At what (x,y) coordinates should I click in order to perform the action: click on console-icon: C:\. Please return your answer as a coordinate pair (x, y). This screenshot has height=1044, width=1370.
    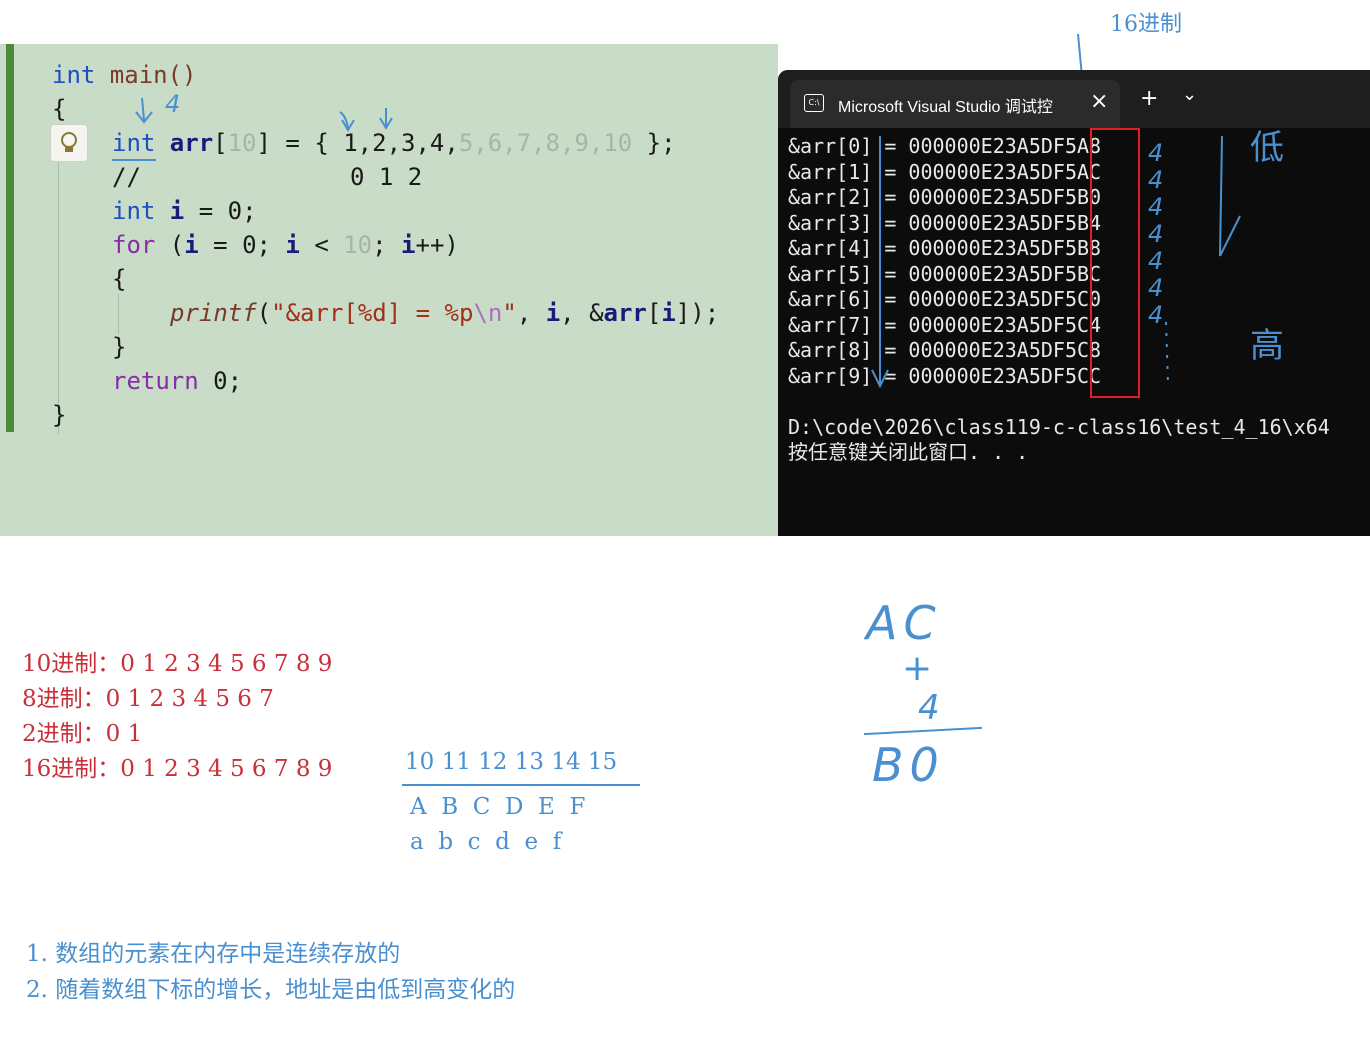
    Looking at the image, I should click on (814, 103).